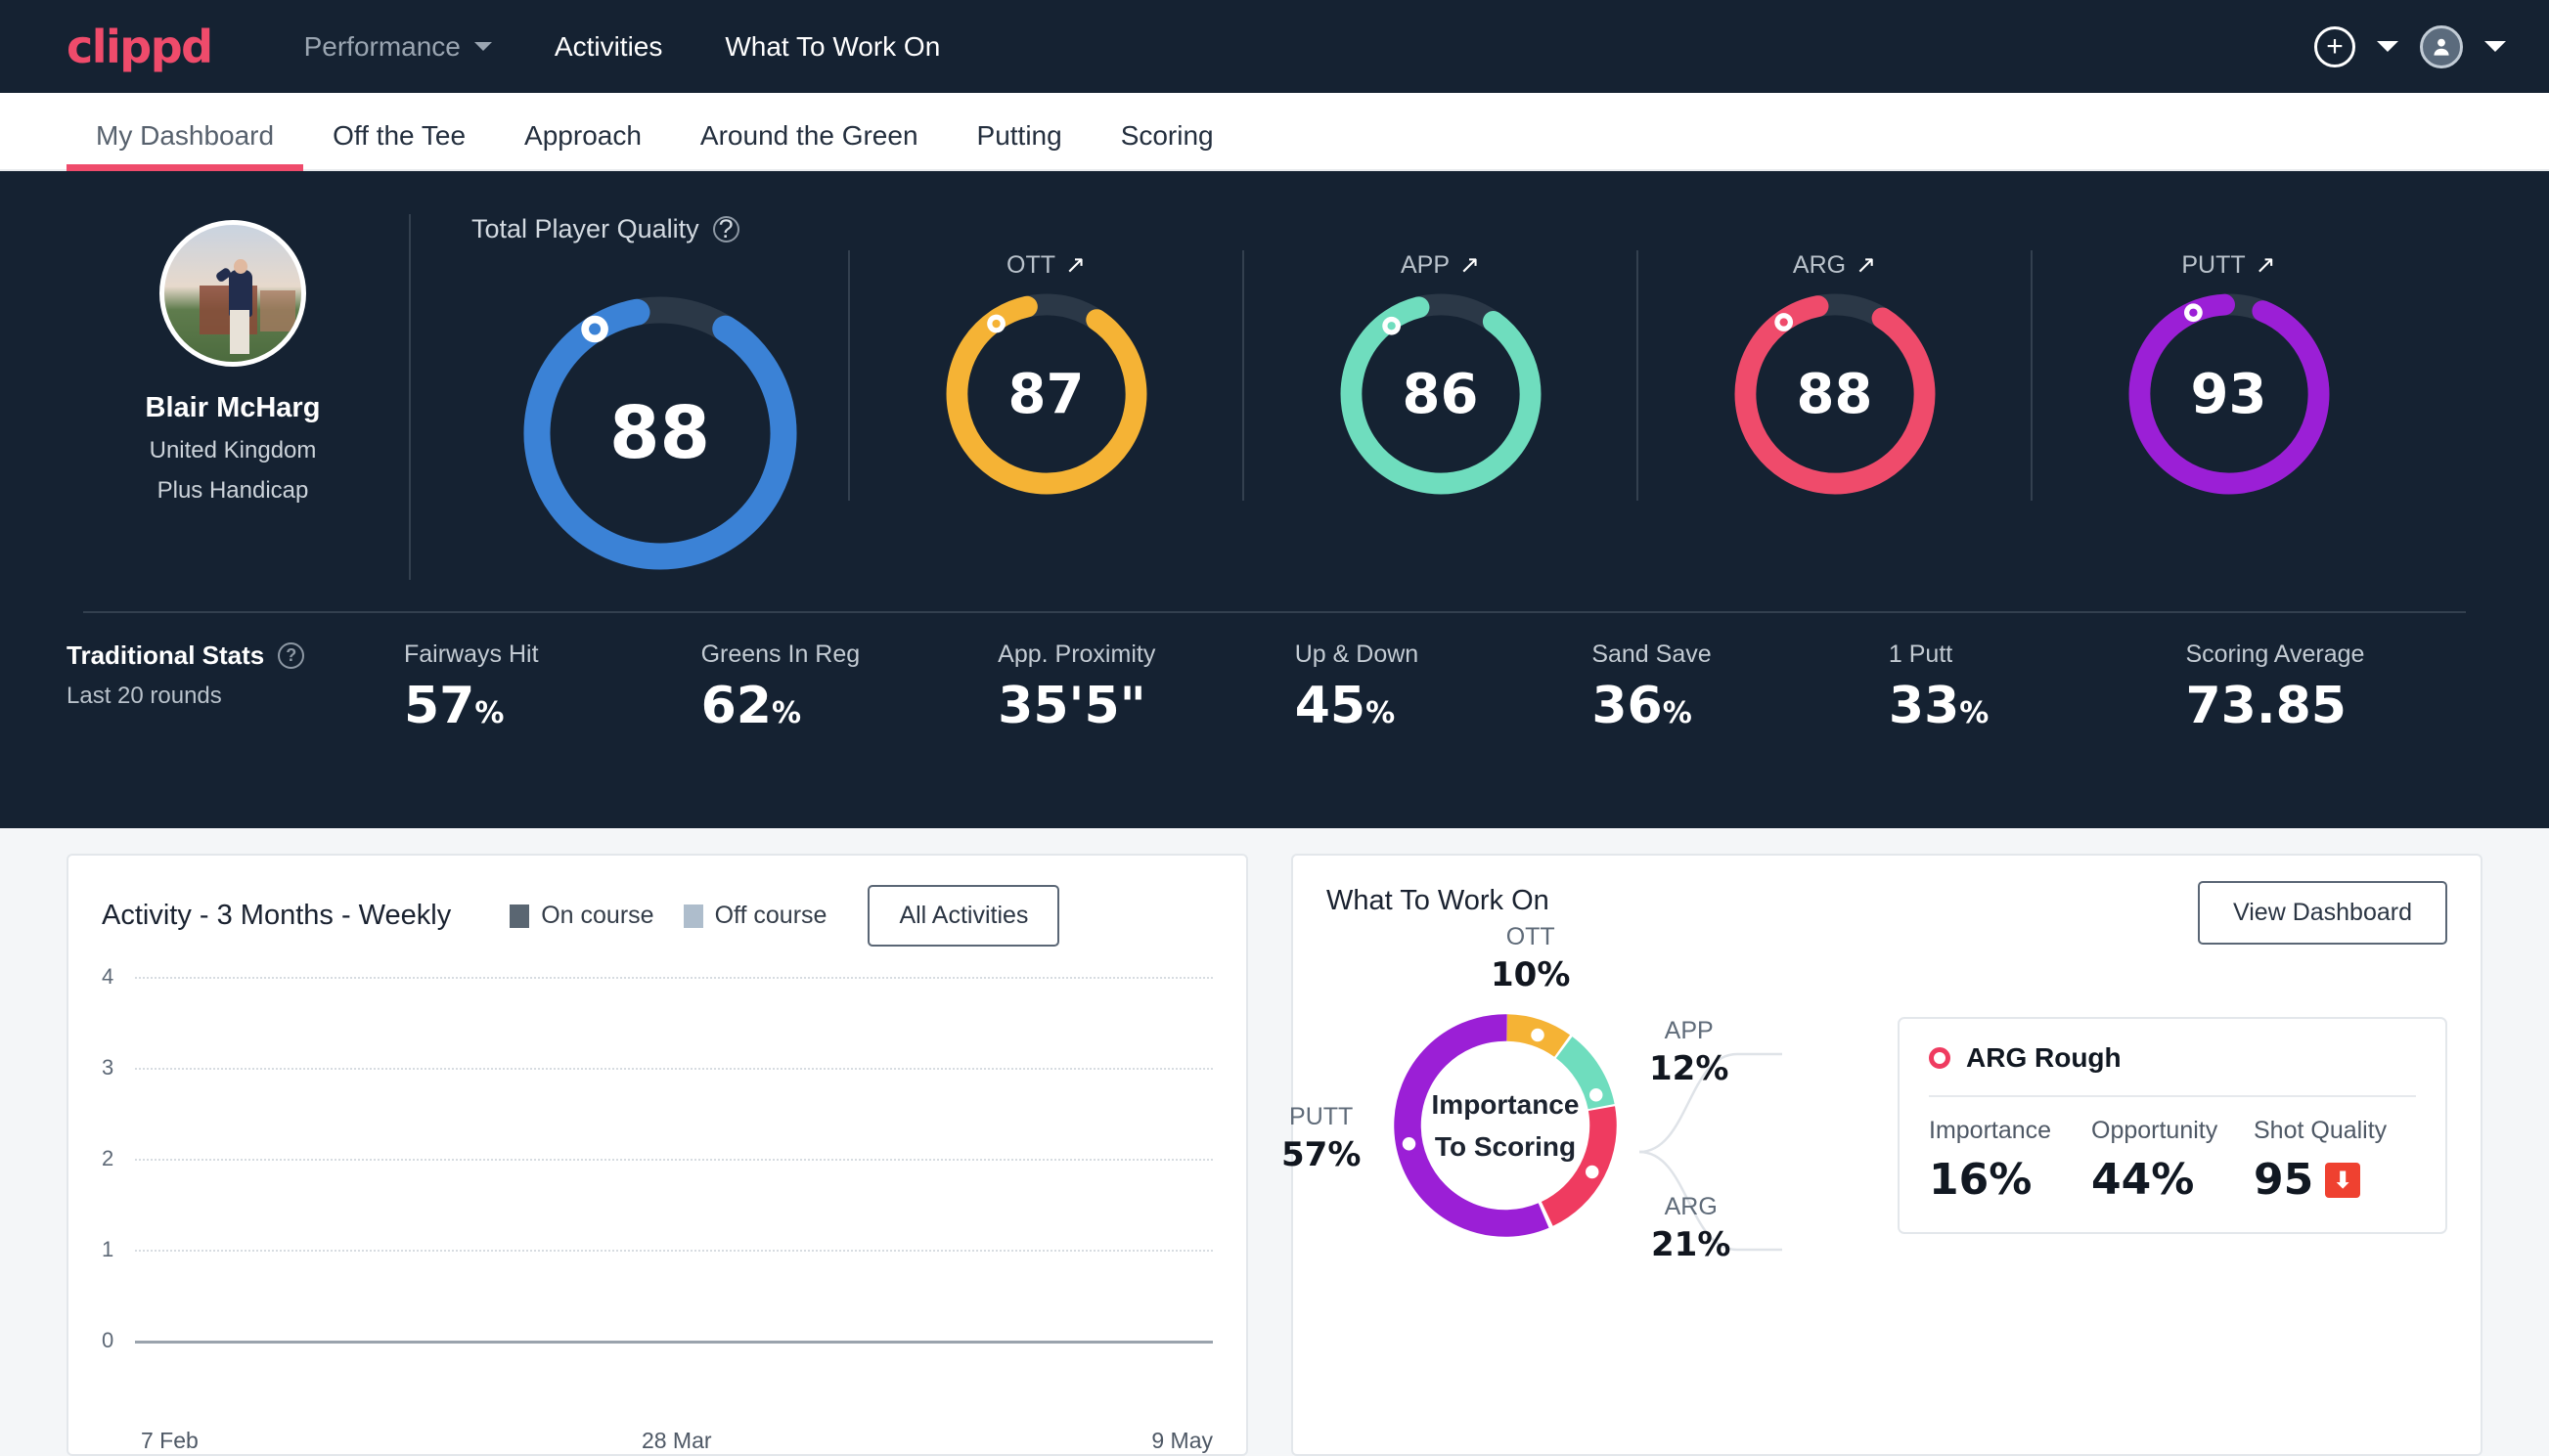 The height and width of the screenshot is (1456, 2549). What do you see at coordinates (1146, 685) in the screenshot?
I see `stat-app-proximity: App. Proximity 35'5"` at bounding box center [1146, 685].